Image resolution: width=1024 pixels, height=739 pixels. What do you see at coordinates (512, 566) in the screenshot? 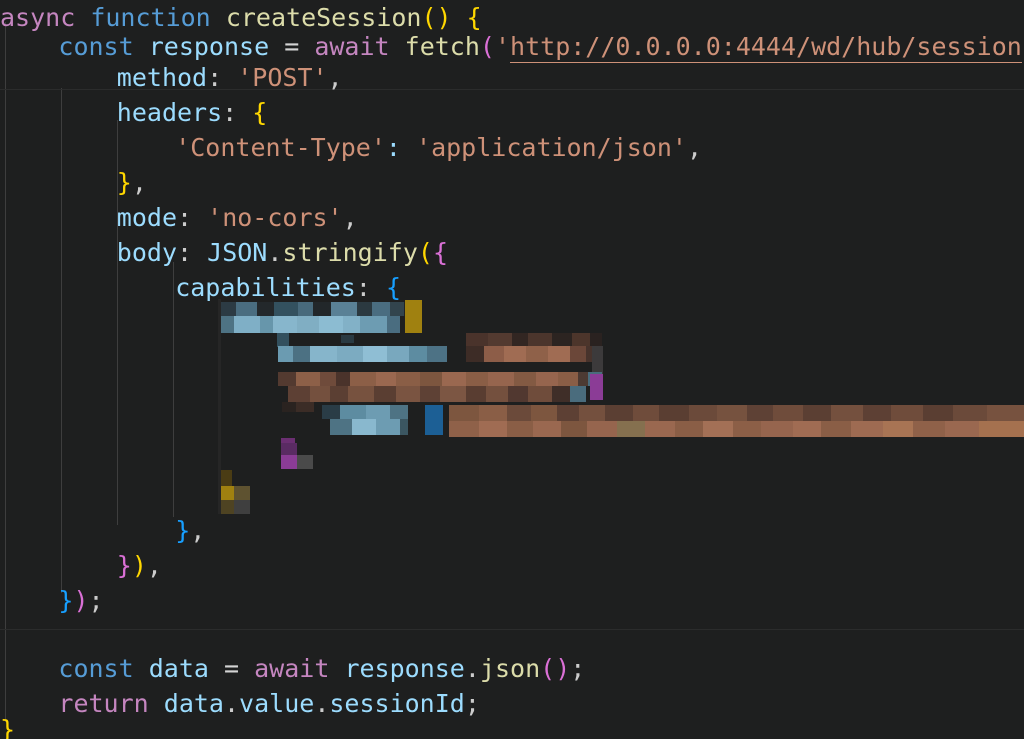
I see `code-line-17: }),` at bounding box center [512, 566].